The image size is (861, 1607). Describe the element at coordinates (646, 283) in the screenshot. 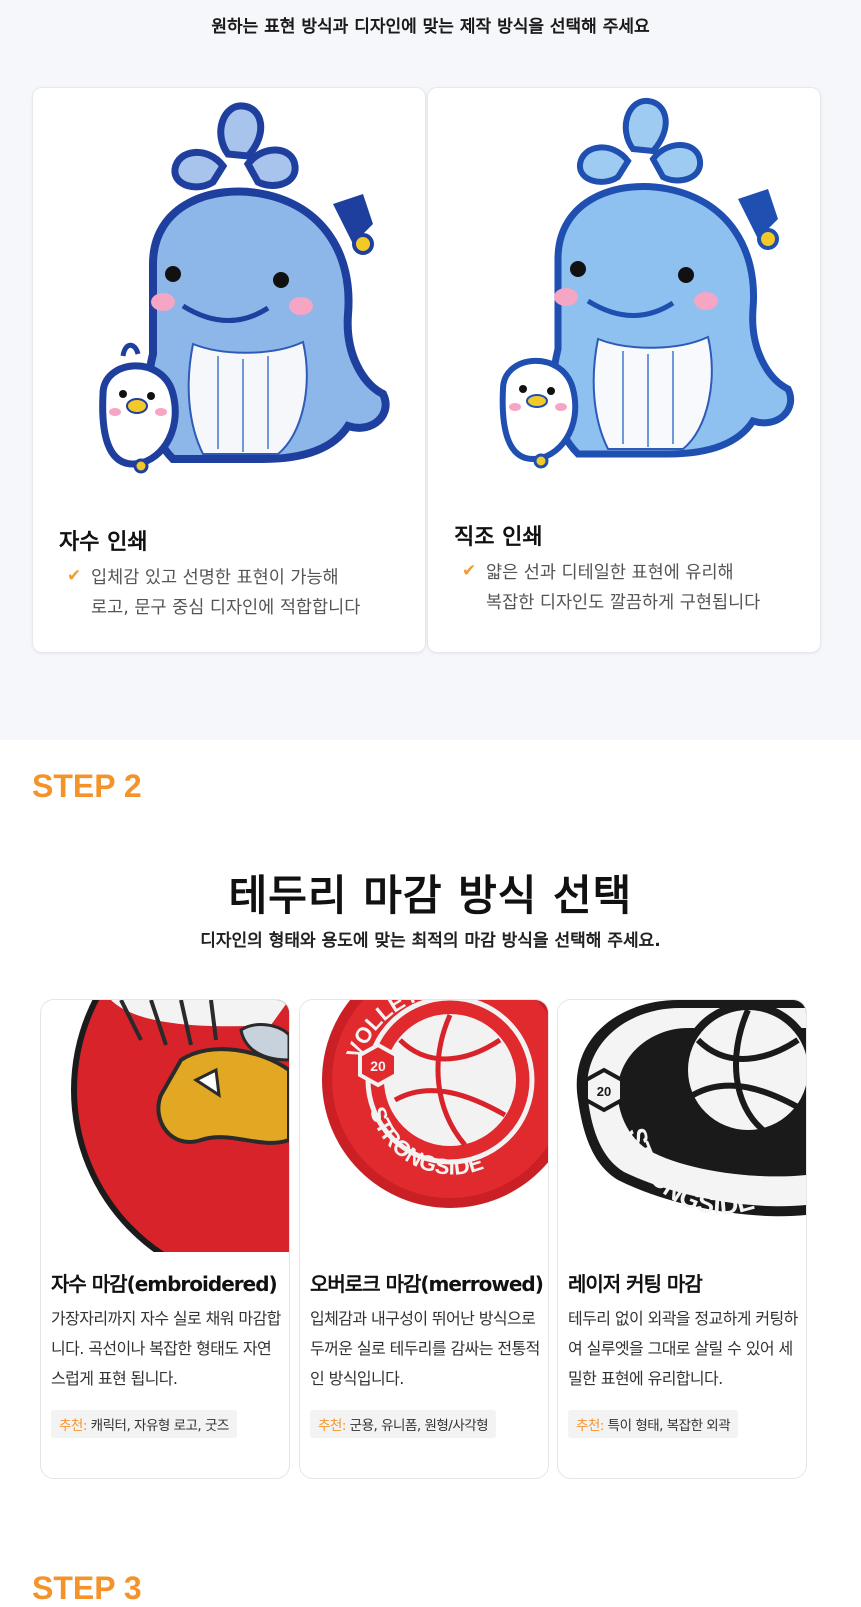

I see `whale-patch-woven-image` at that location.